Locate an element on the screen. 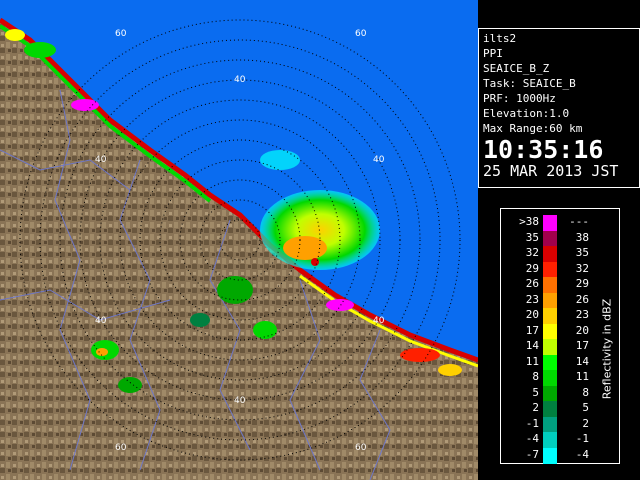 This screenshot has height=480, width=640. legend-low-value: 17 is located at coordinates (532, 330).